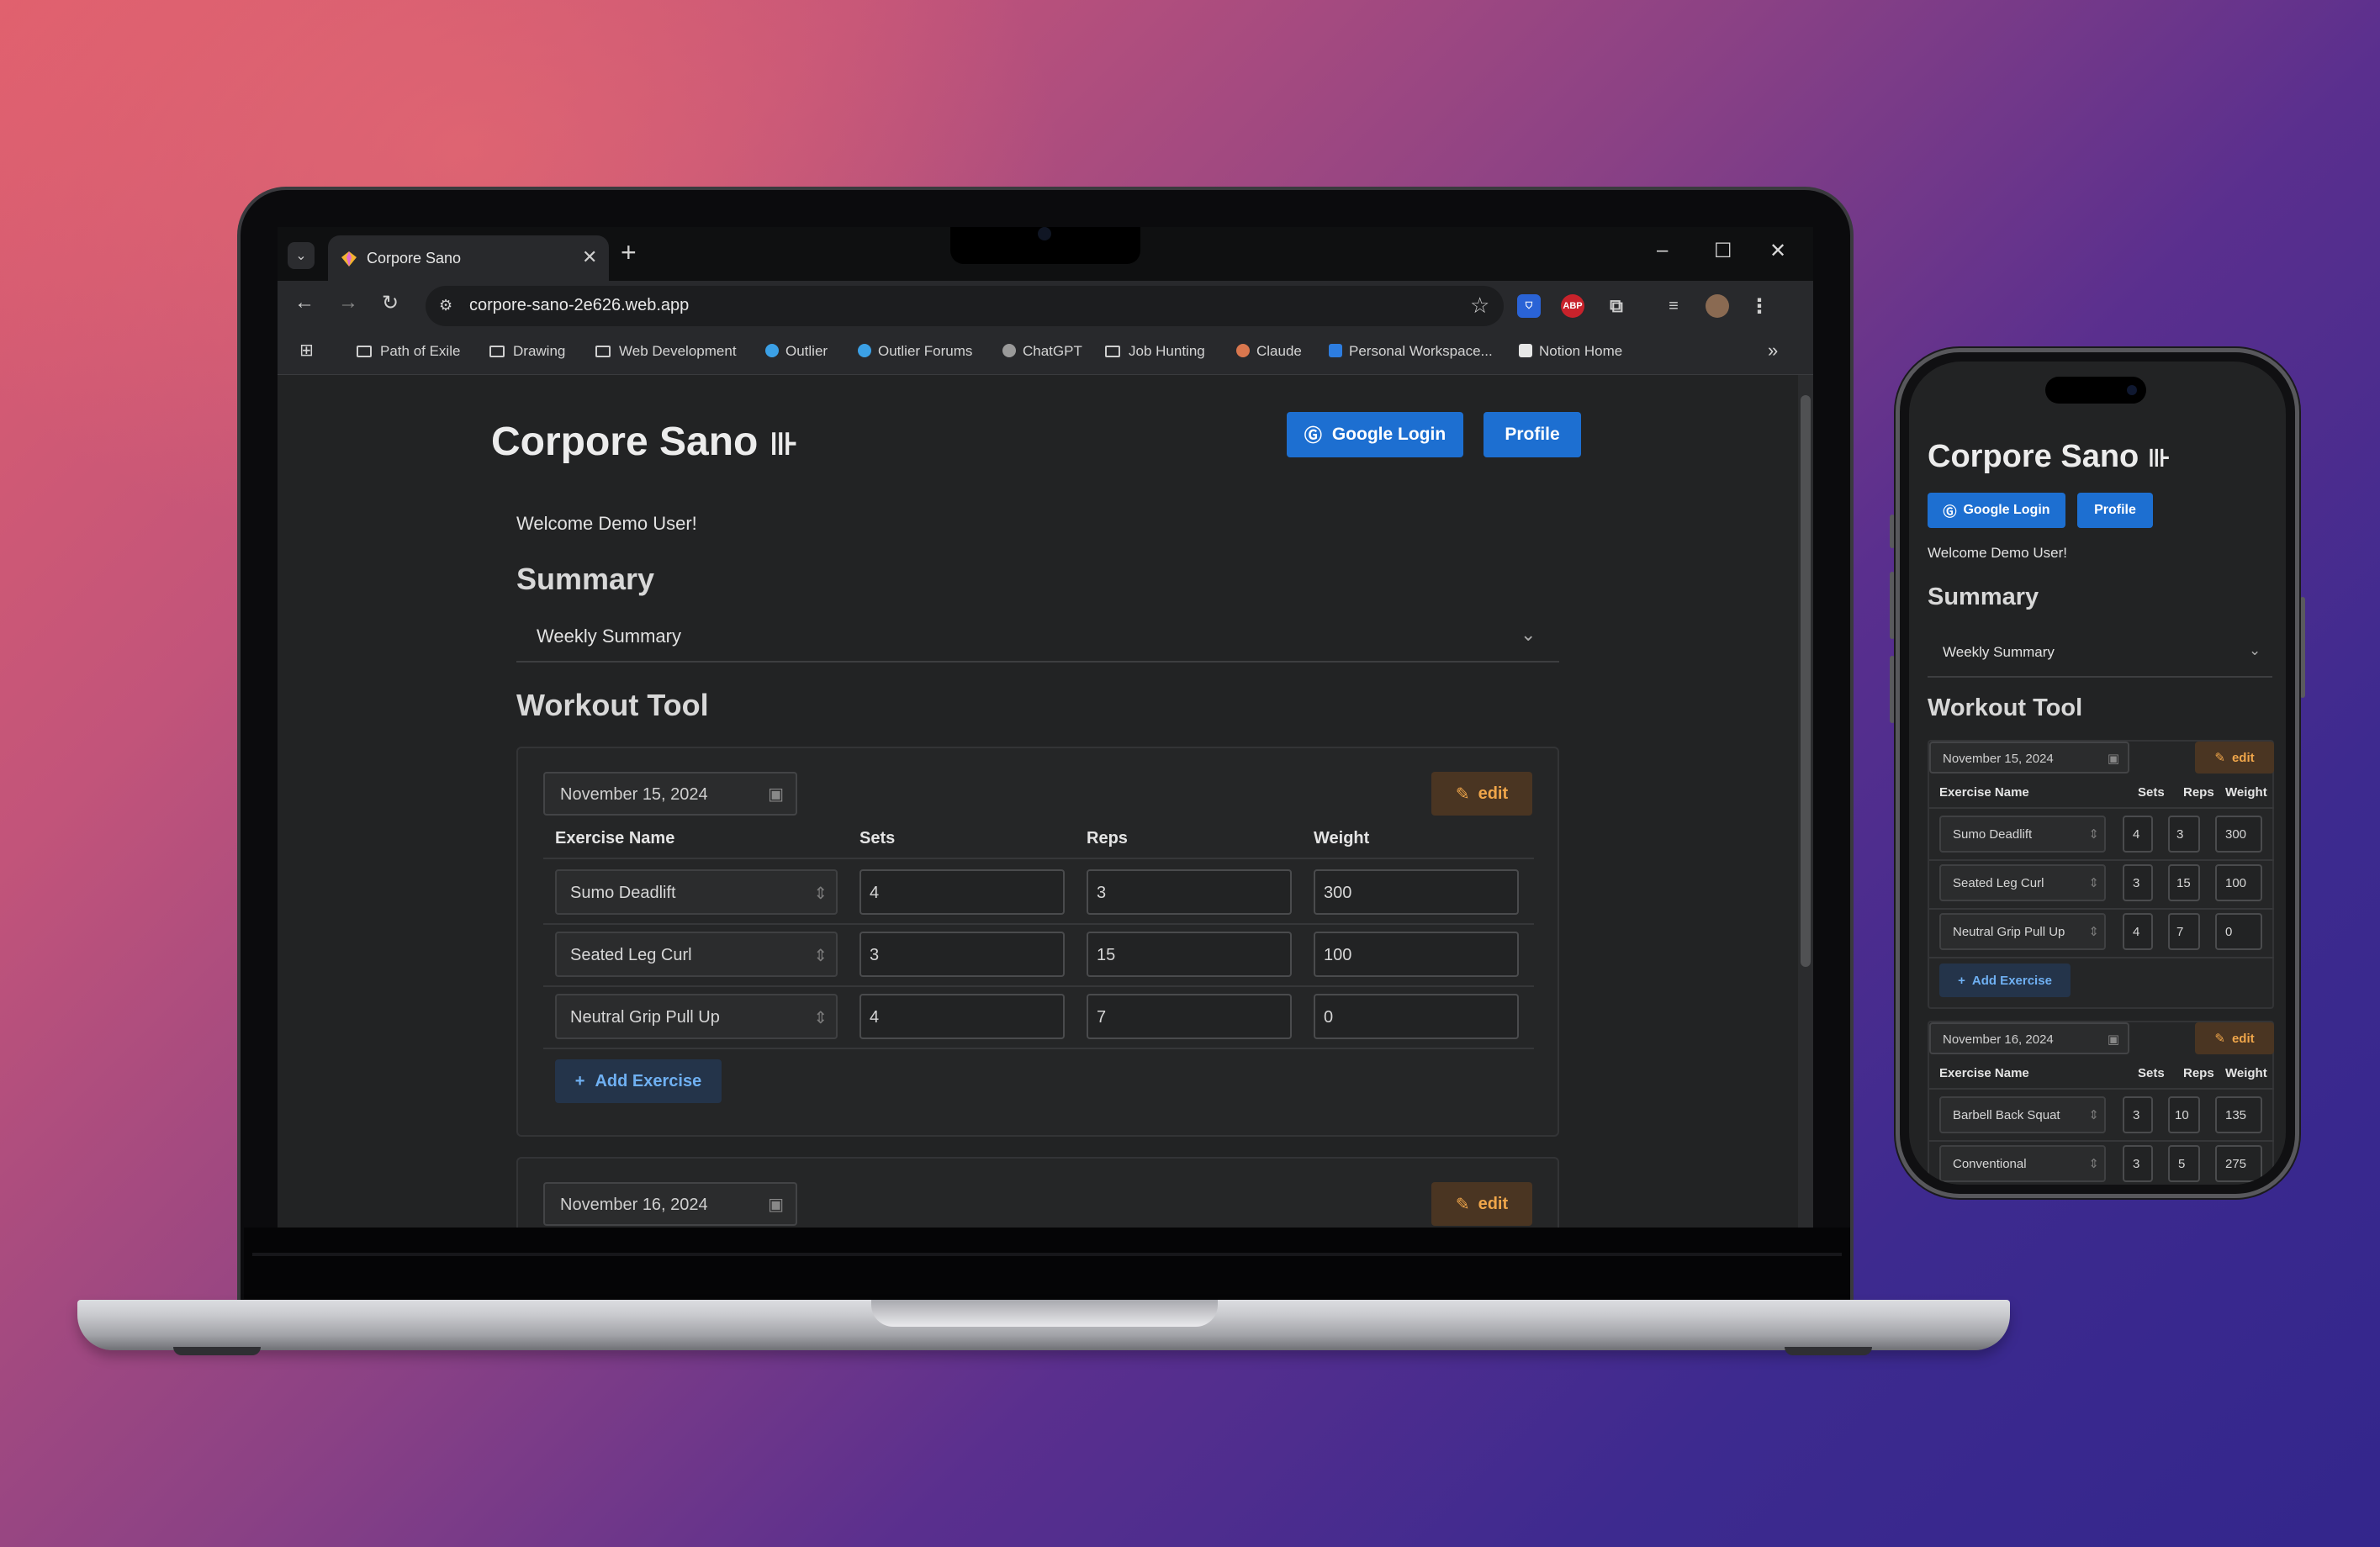 Image resolution: width=2380 pixels, height=1547 pixels. Describe the element at coordinates (527, 351) in the screenshot. I see `bookmark-drawing: Drawing` at that location.